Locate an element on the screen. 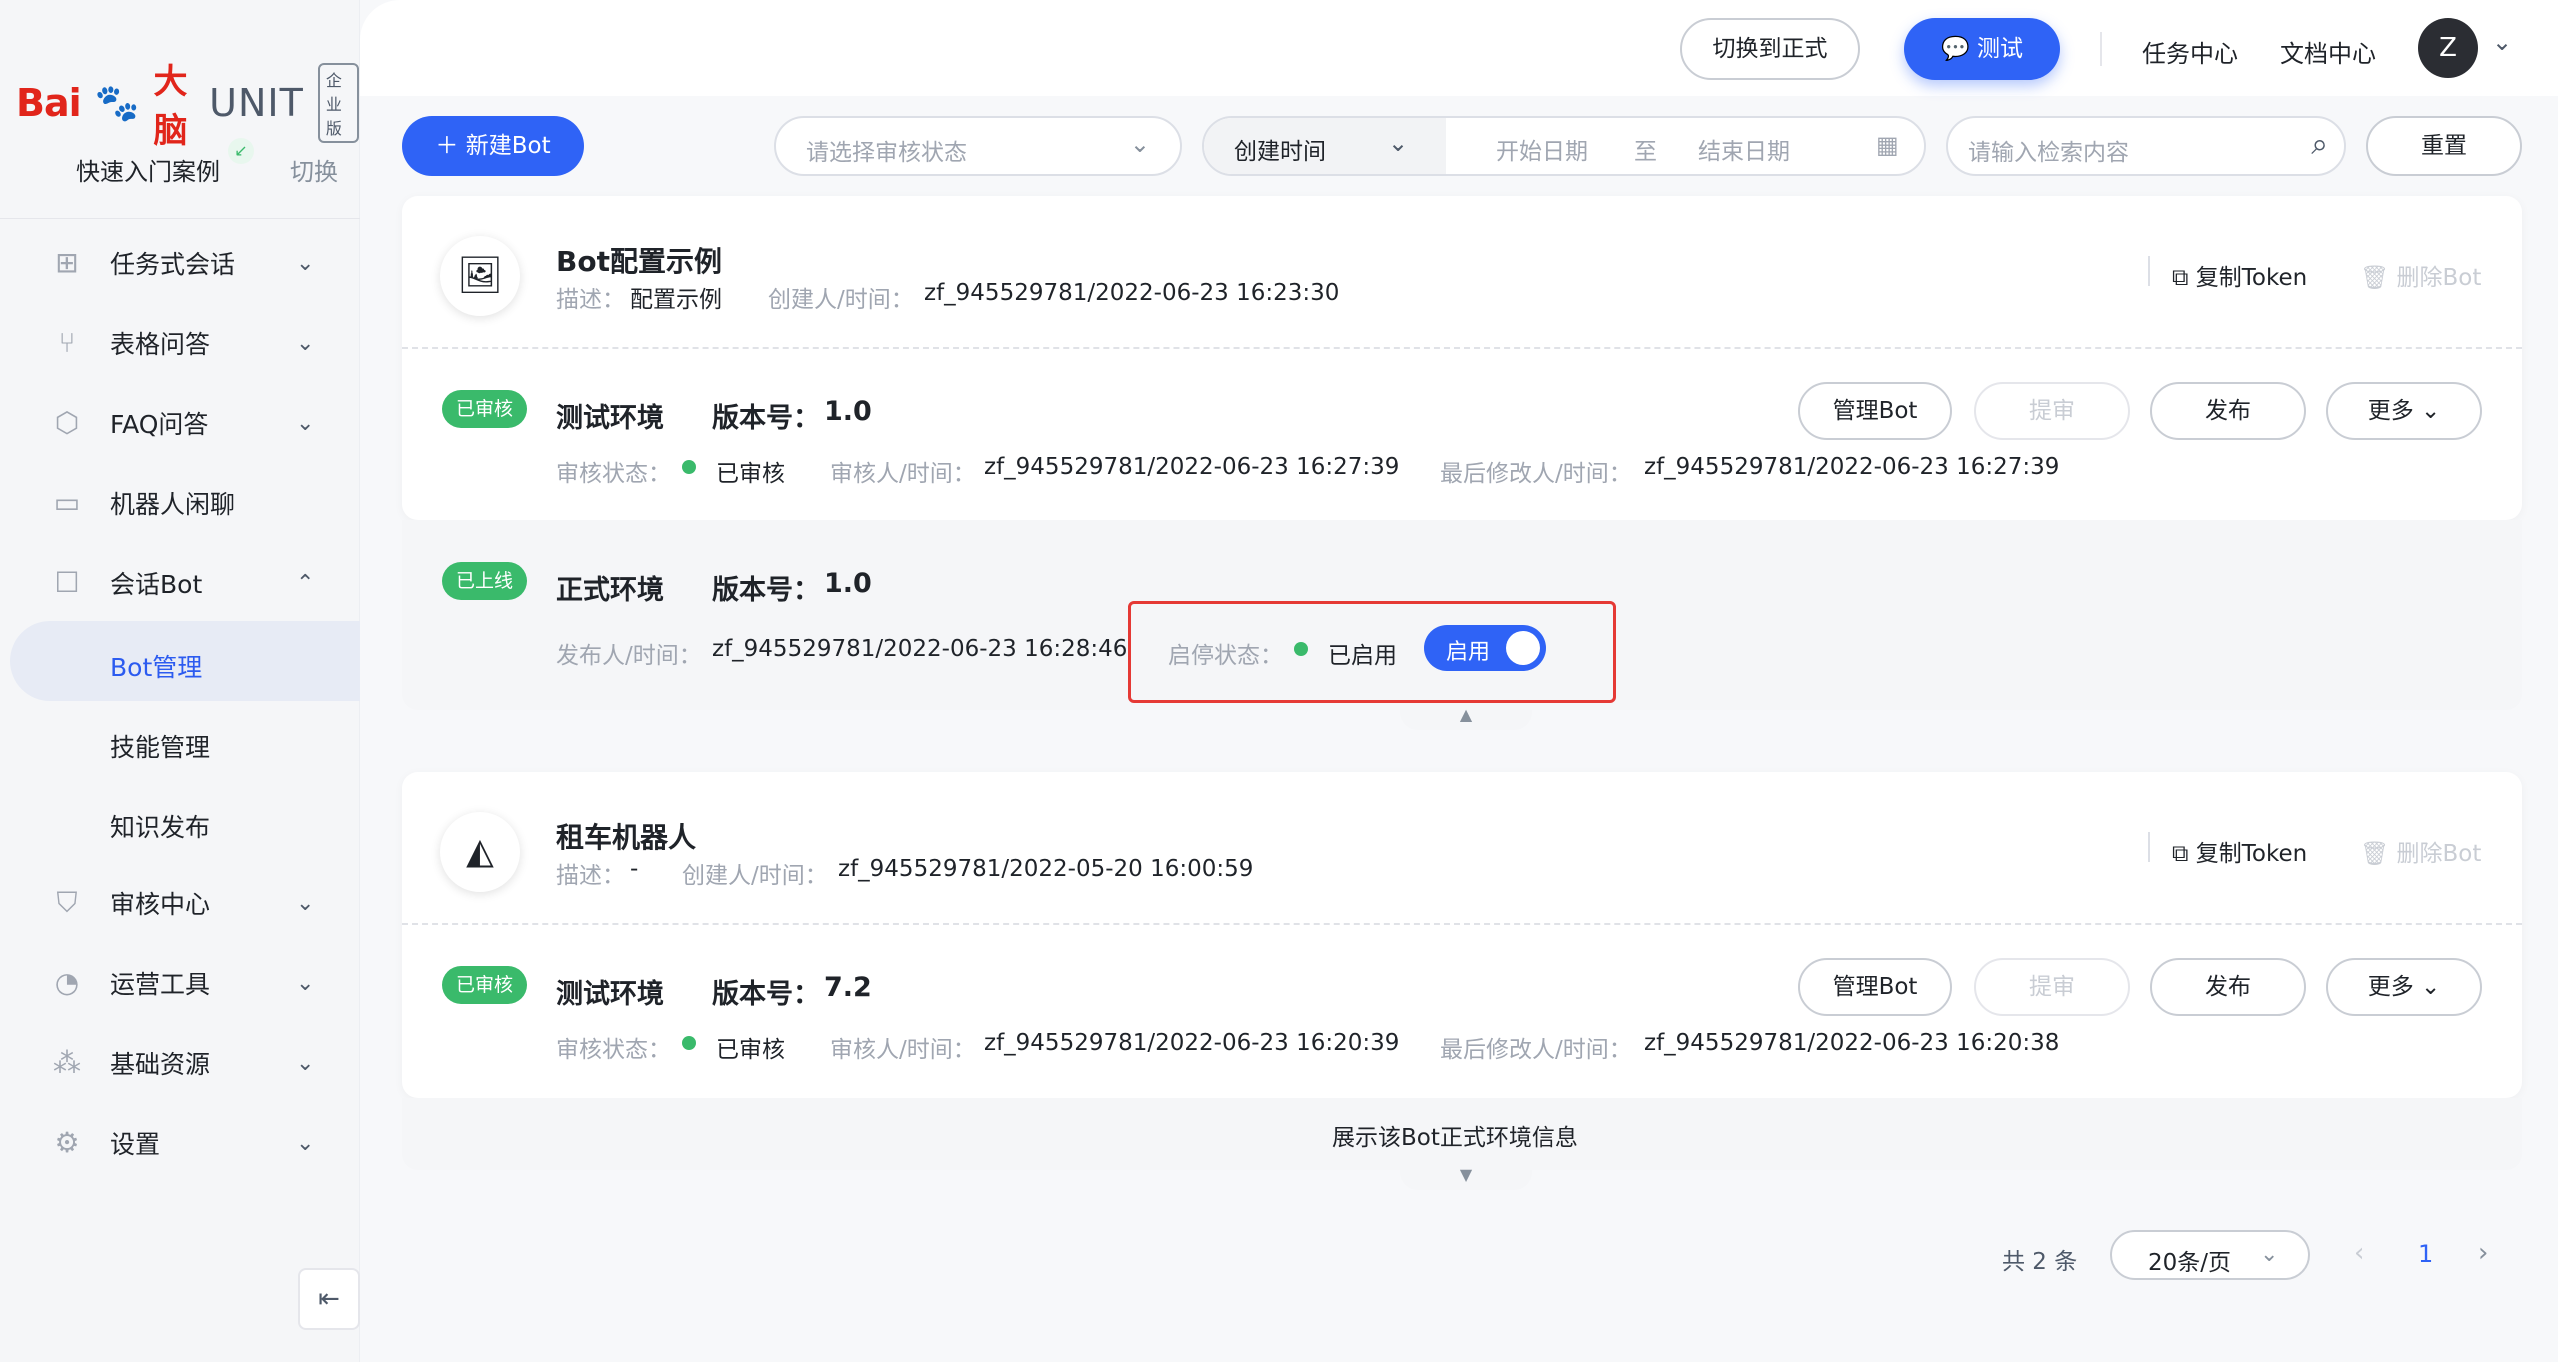 This screenshot has width=2558, height=1362. action-divider is located at coordinates (2149, 847).